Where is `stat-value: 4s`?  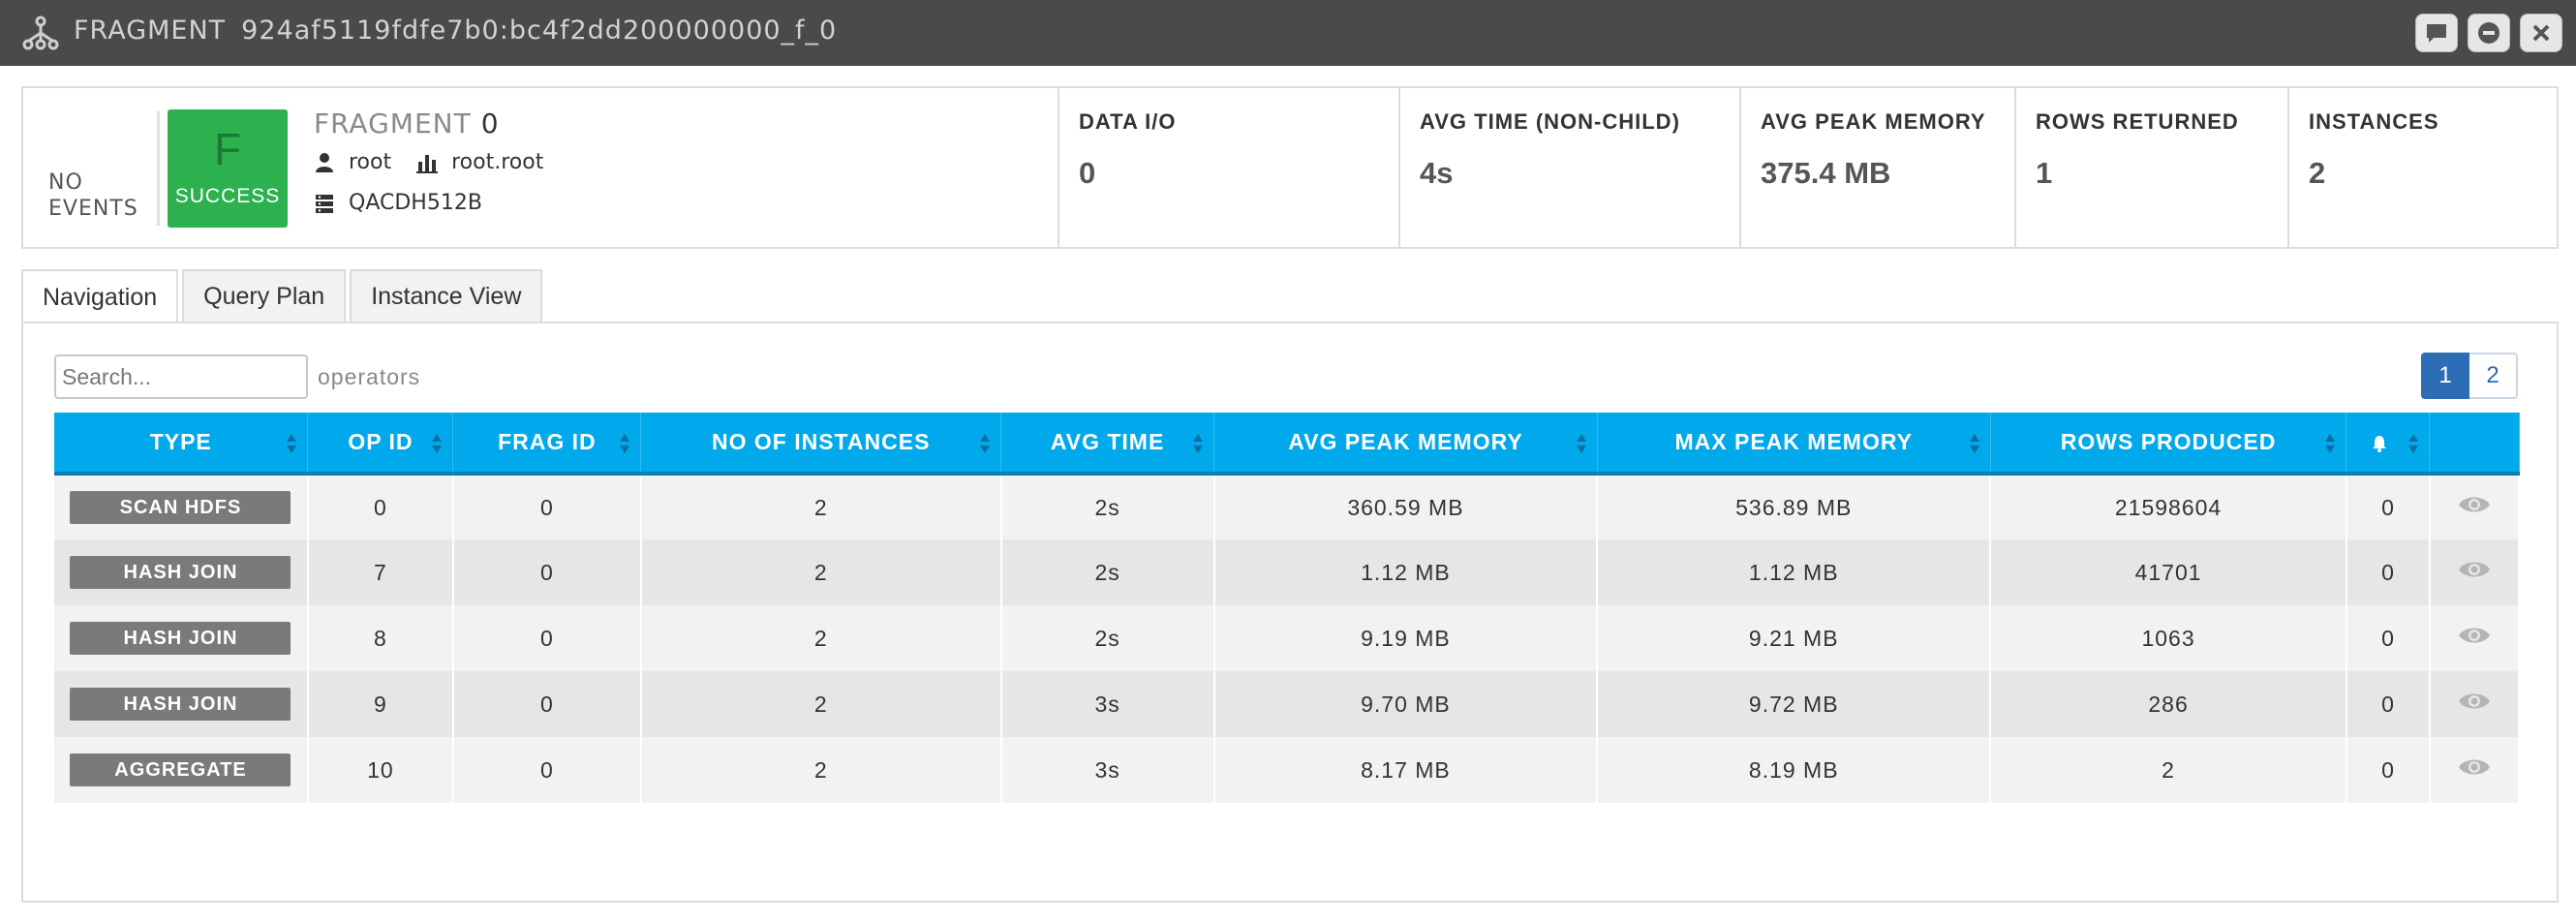
stat-value: 4s is located at coordinates (1437, 173).